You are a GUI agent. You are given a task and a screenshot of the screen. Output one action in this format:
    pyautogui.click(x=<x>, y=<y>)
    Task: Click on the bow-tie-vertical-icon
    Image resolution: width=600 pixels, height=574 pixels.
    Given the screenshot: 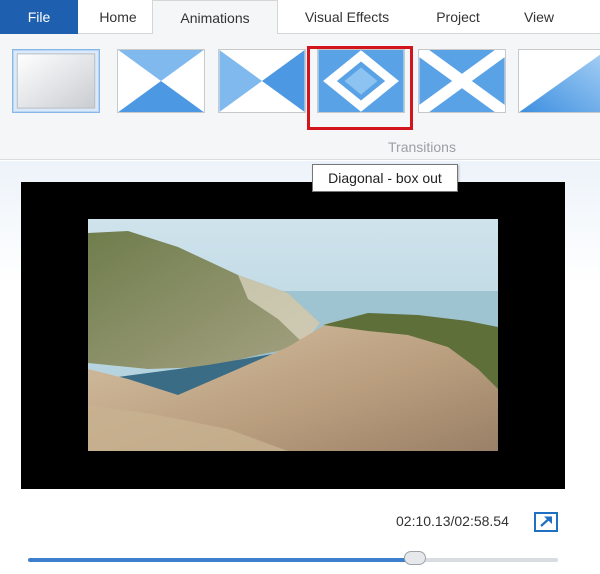 What is the action you would take?
    pyautogui.click(x=161, y=81)
    